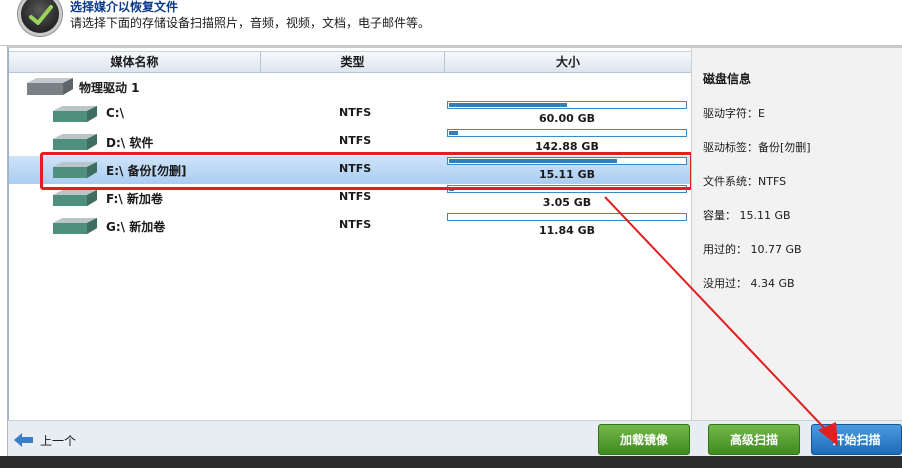 This screenshot has height=468, width=902. I want to click on drive-name: E:\ 备份[勿删], so click(146, 171).